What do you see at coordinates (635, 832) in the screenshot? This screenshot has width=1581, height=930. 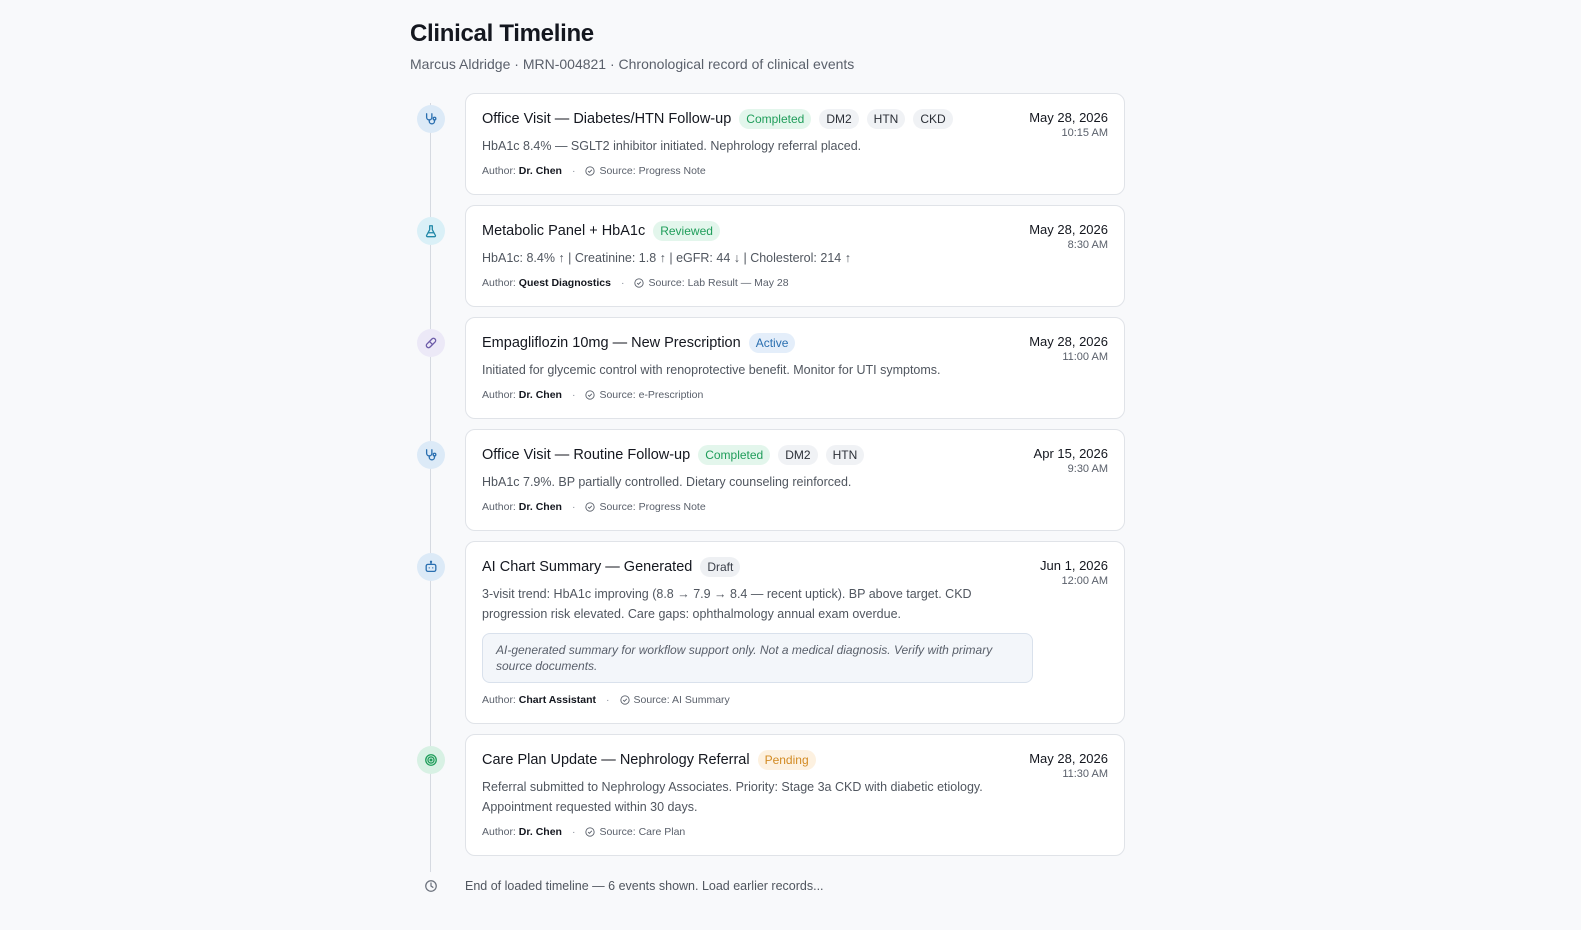 I see `event-source: Source: Care Plan` at bounding box center [635, 832].